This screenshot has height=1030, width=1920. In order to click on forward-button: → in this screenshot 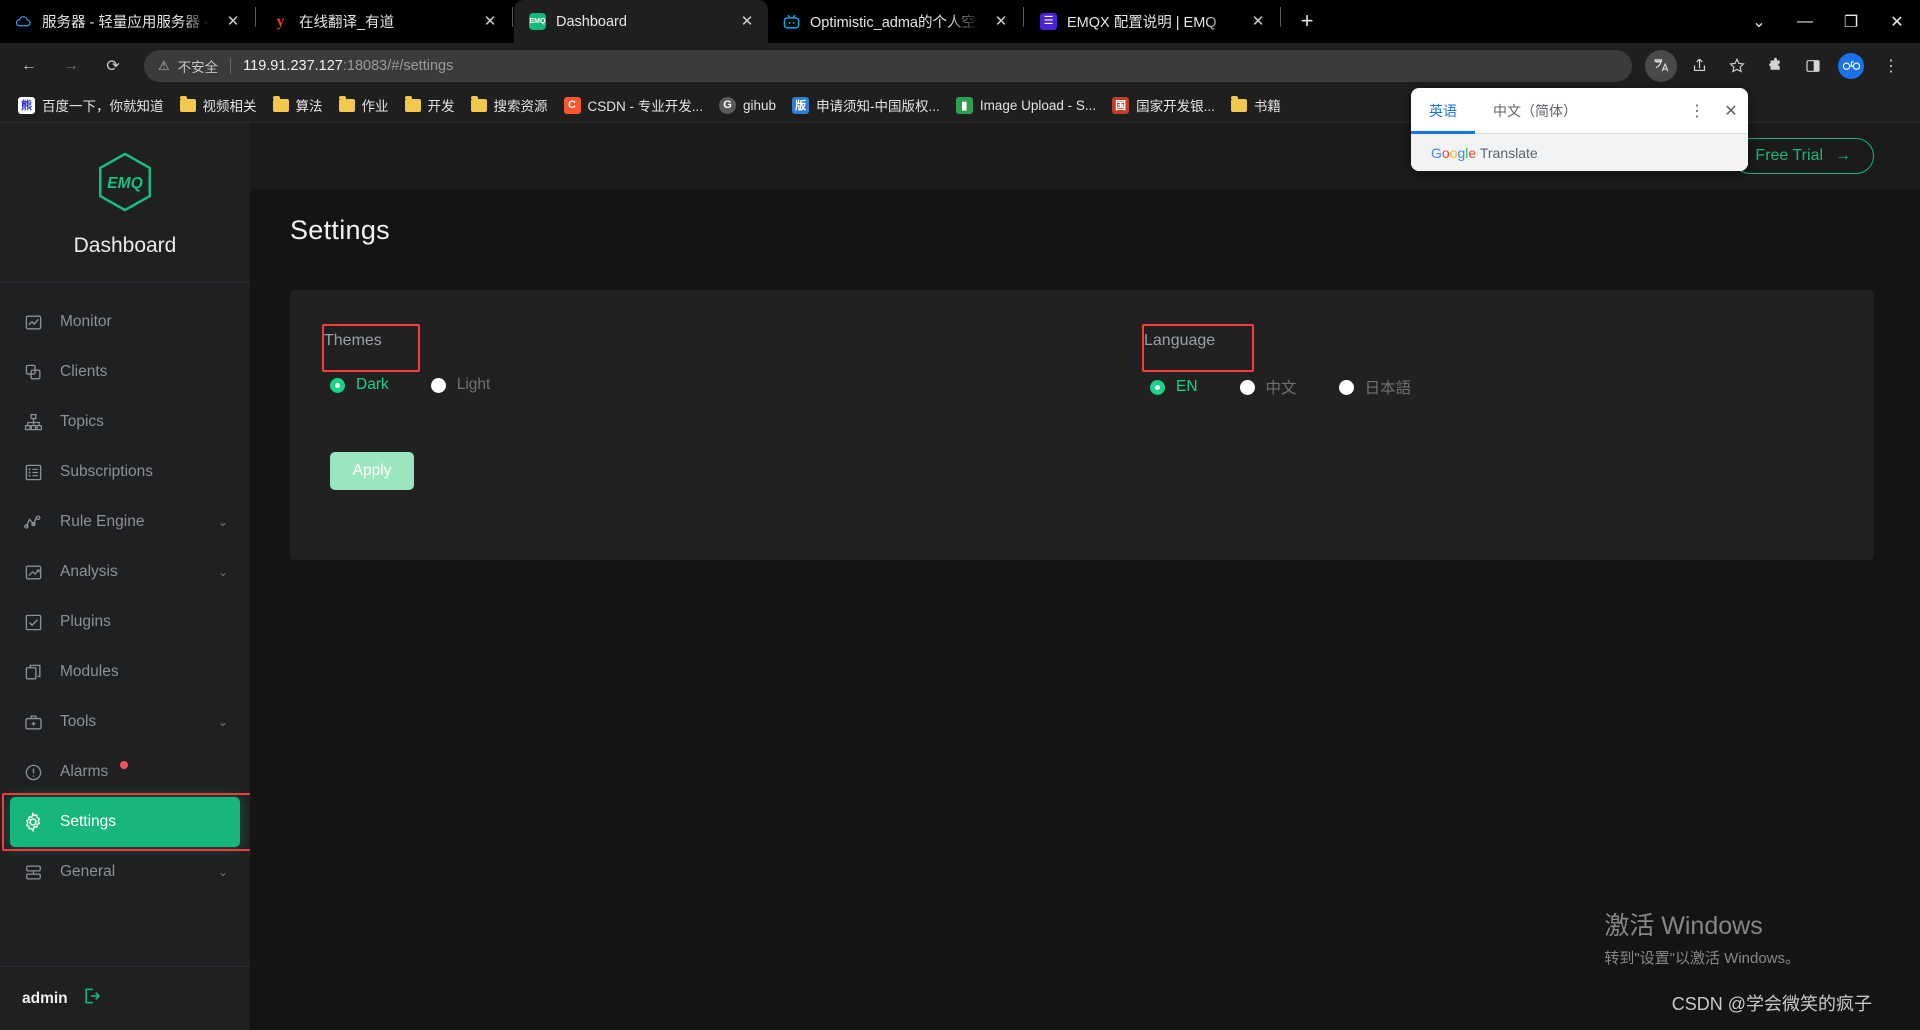, I will do `click(71, 66)`.